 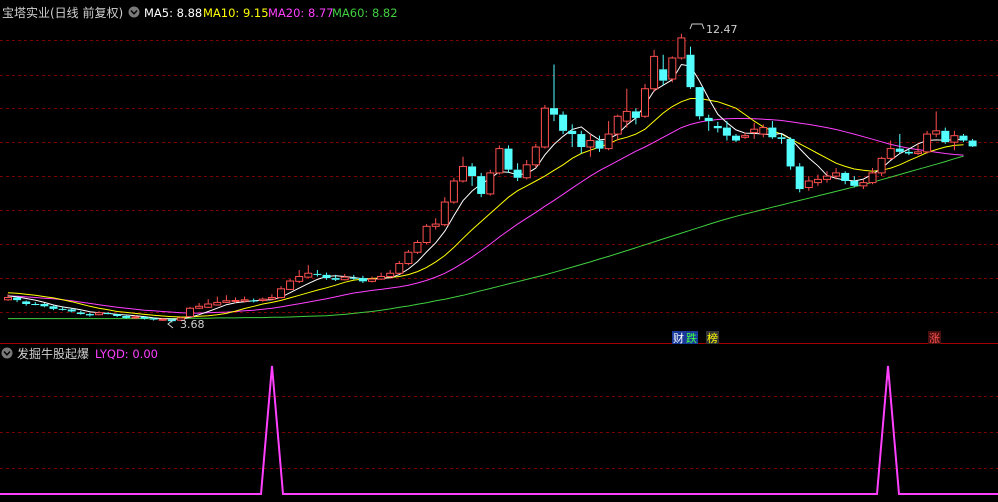 I want to click on indicator-panel-header: 发掘牛股起爆 LYQD: 0.00, so click(x=79, y=353).